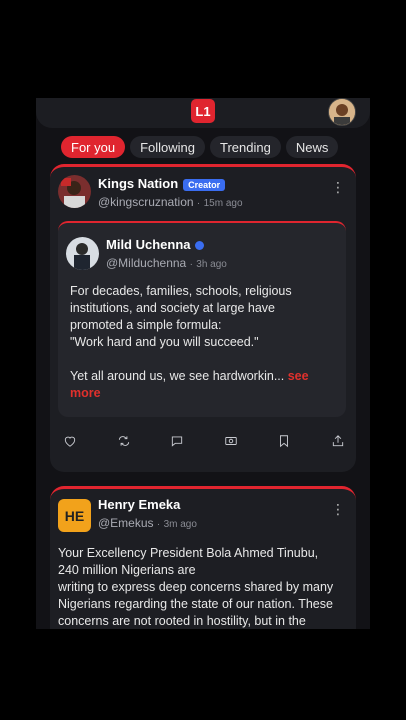 The height and width of the screenshot is (720, 406). What do you see at coordinates (338, 441) in the screenshot?
I see `share-icon` at bounding box center [338, 441].